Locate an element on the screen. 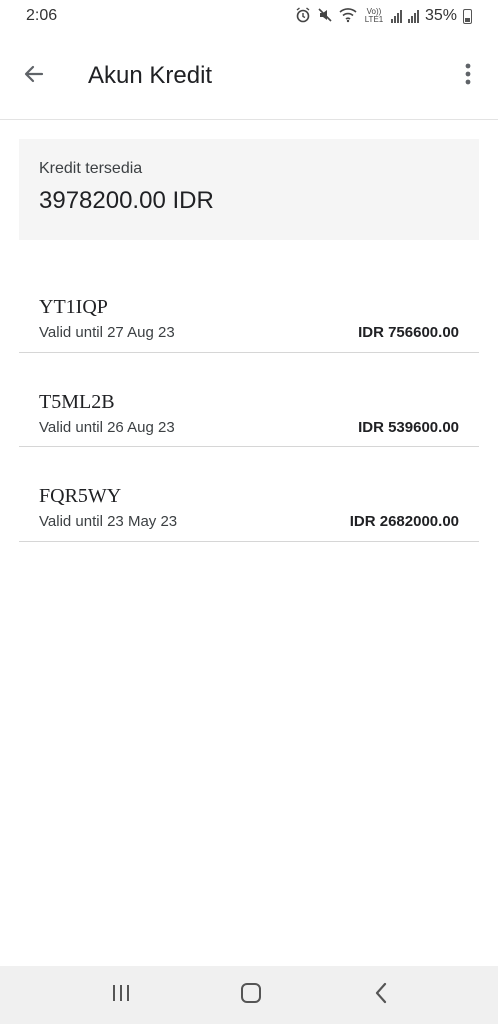  voucher-validity: Valid until 26 Aug 23 is located at coordinates (107, 427).